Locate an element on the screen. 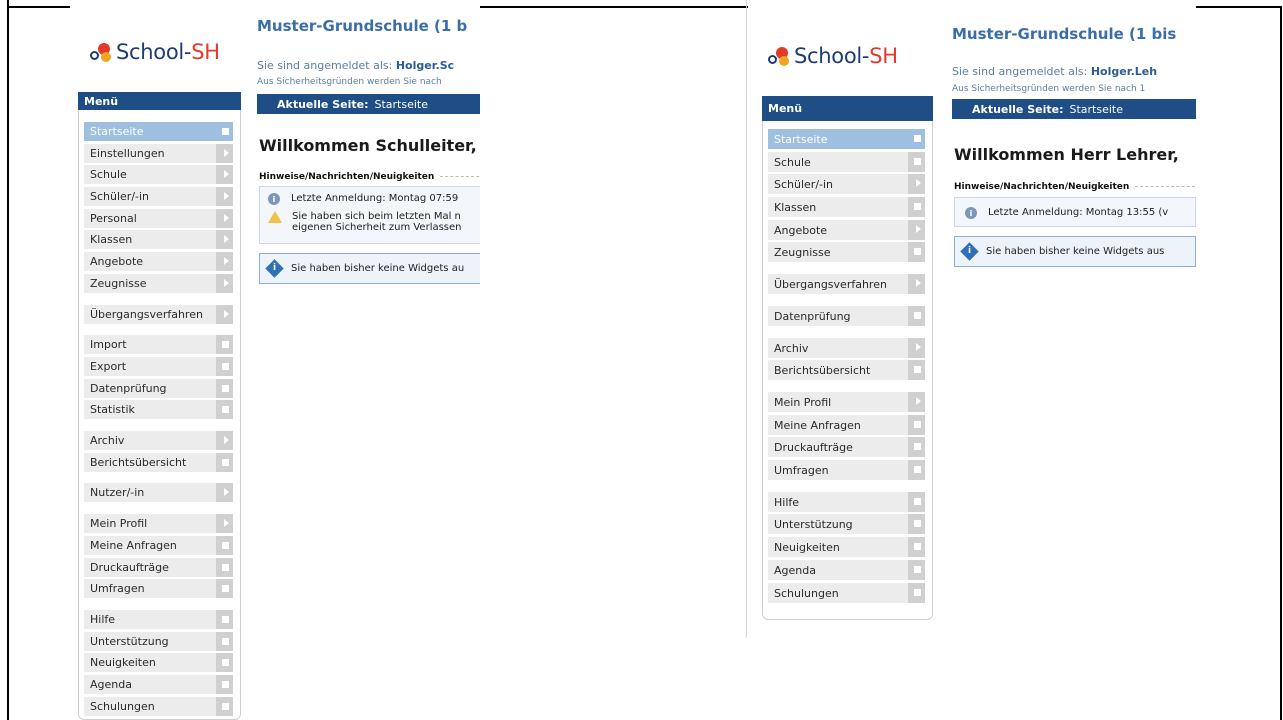 The width and height of the screenshot is (1283, 720). sidebar-item-label: Meine Anfragen is located at coordinates (133, 545).